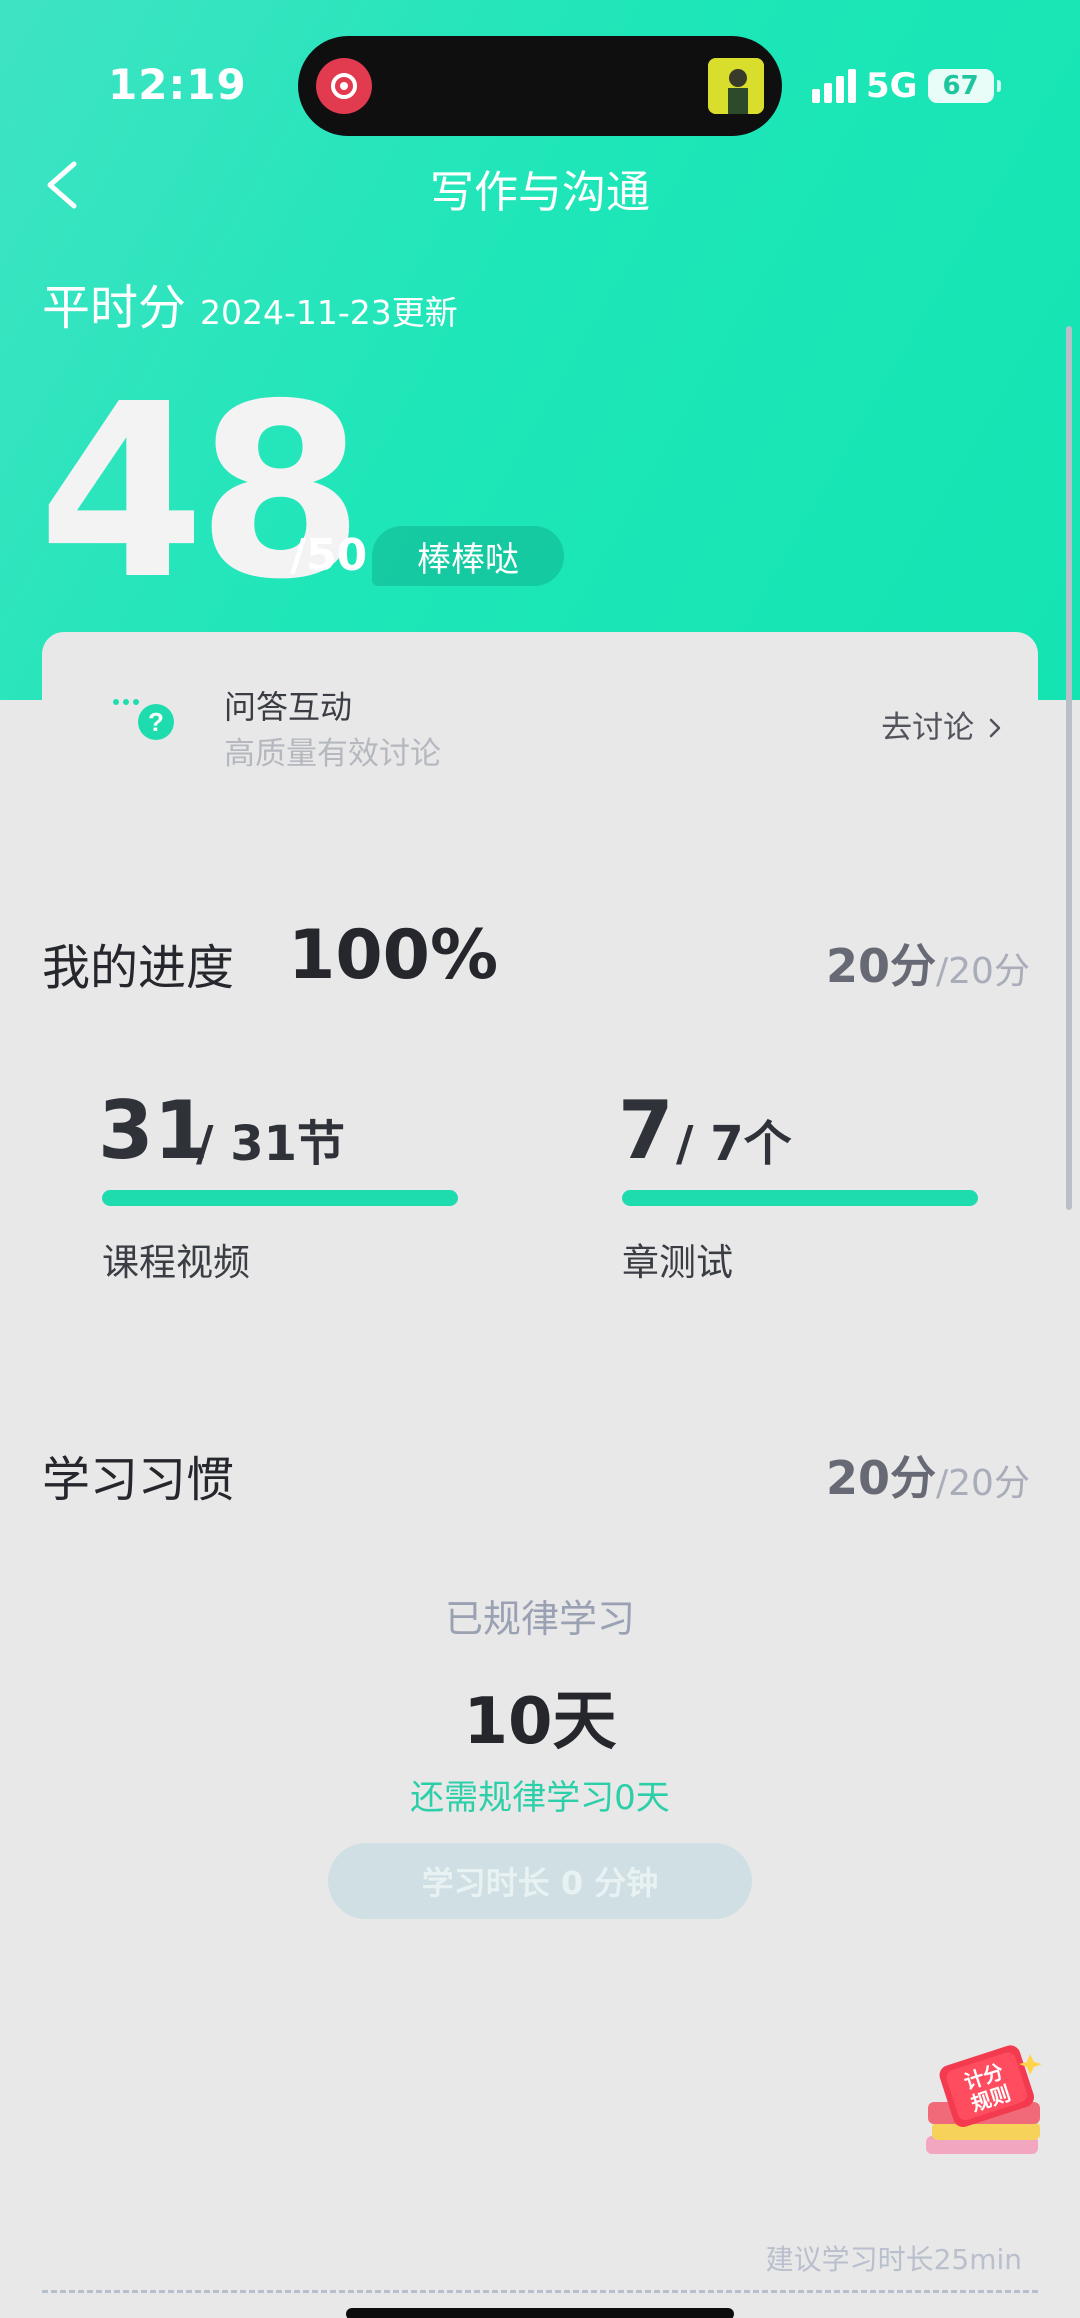 The width and height of the screenshot is (1080, 2318). I want to click on quiz-label: 章测试, so click(677, 1262).